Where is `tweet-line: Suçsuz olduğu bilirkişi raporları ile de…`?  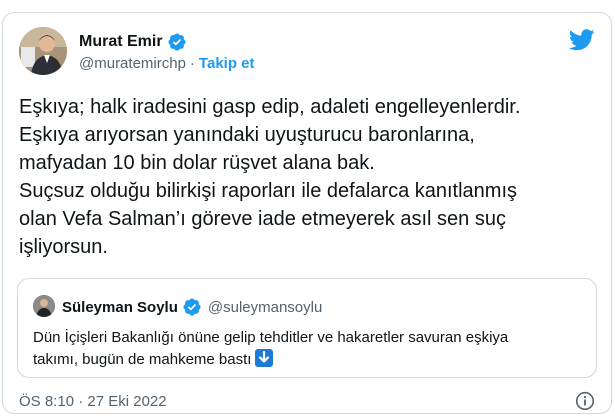
tweet-line: Suçsuz olduğu bilirkişi raporları ile de… is located at coordinates (268, 191).